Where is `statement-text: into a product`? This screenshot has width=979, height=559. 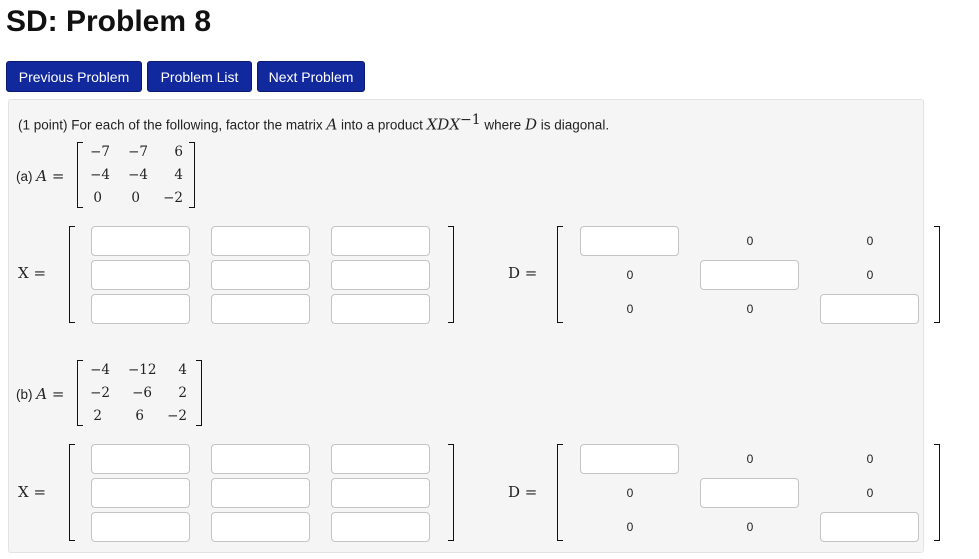
statement-text: into a product is located at coordinates (382, 125).